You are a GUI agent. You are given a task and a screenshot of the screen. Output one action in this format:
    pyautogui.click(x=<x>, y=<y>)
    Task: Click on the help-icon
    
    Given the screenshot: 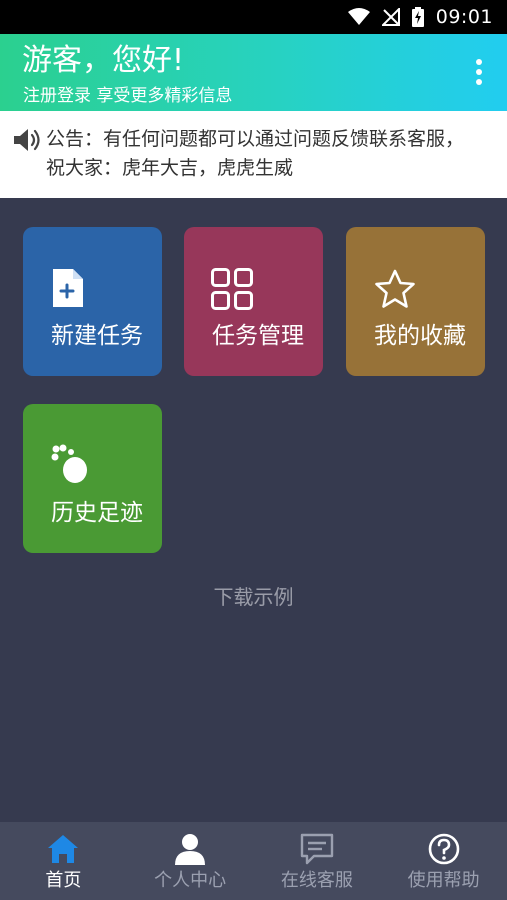 What is the action you would take?
    pyautogui.click(x=443, y=849)
    